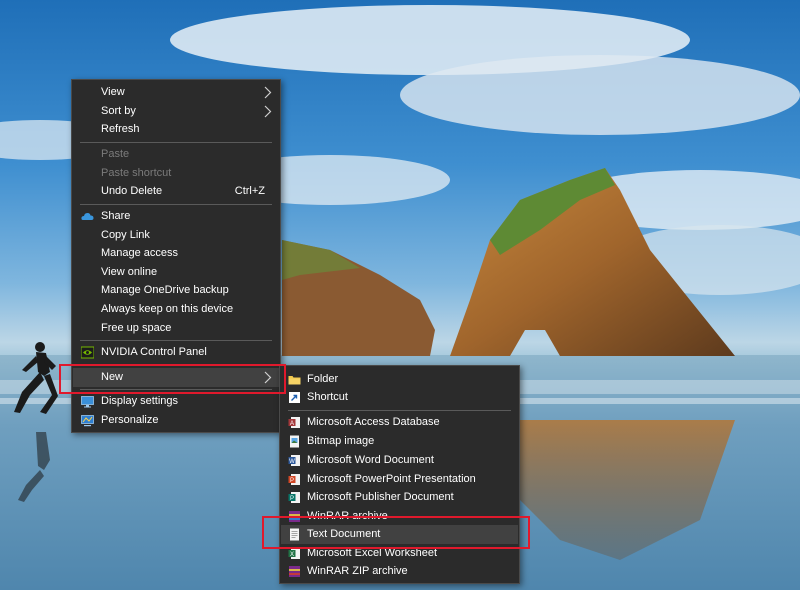 Image resolution: width=800 pixels, height=590 pixels. I want to click on text-document-icon, so click(294, 534).